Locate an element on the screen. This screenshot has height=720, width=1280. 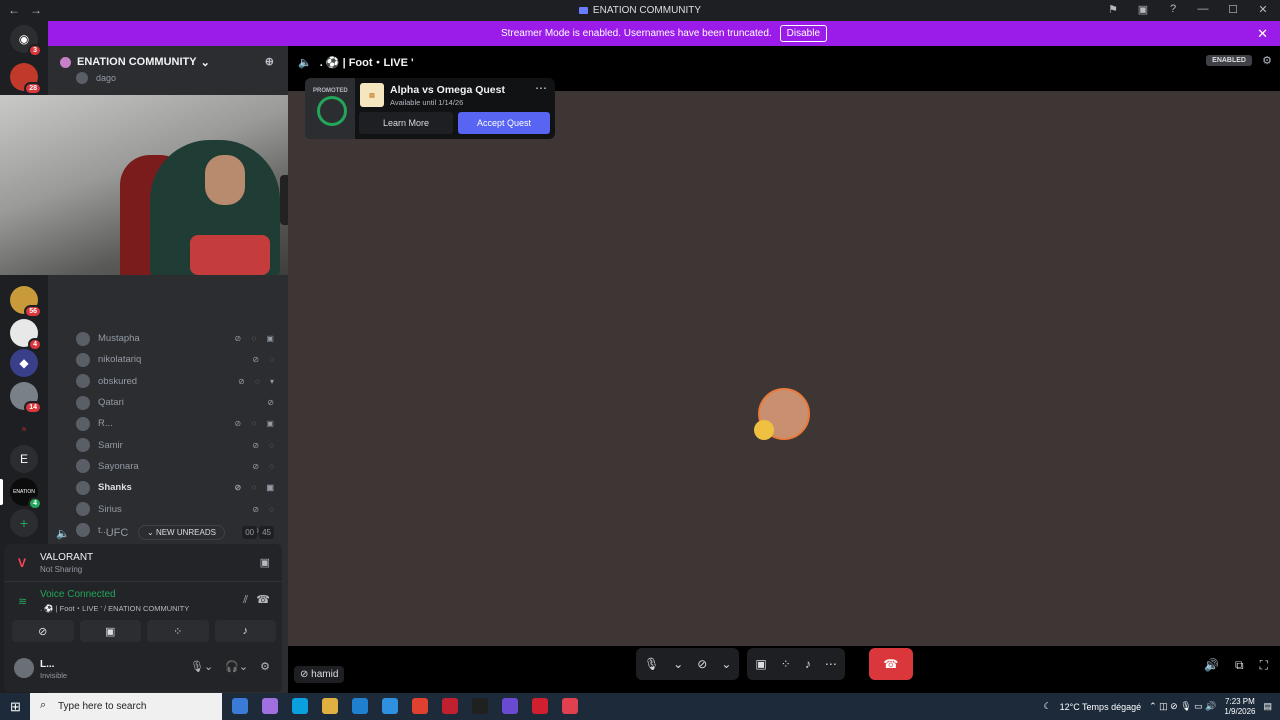
member-row: obskured ⊘ ◌ ▾ is located at coordinates (180, 381).